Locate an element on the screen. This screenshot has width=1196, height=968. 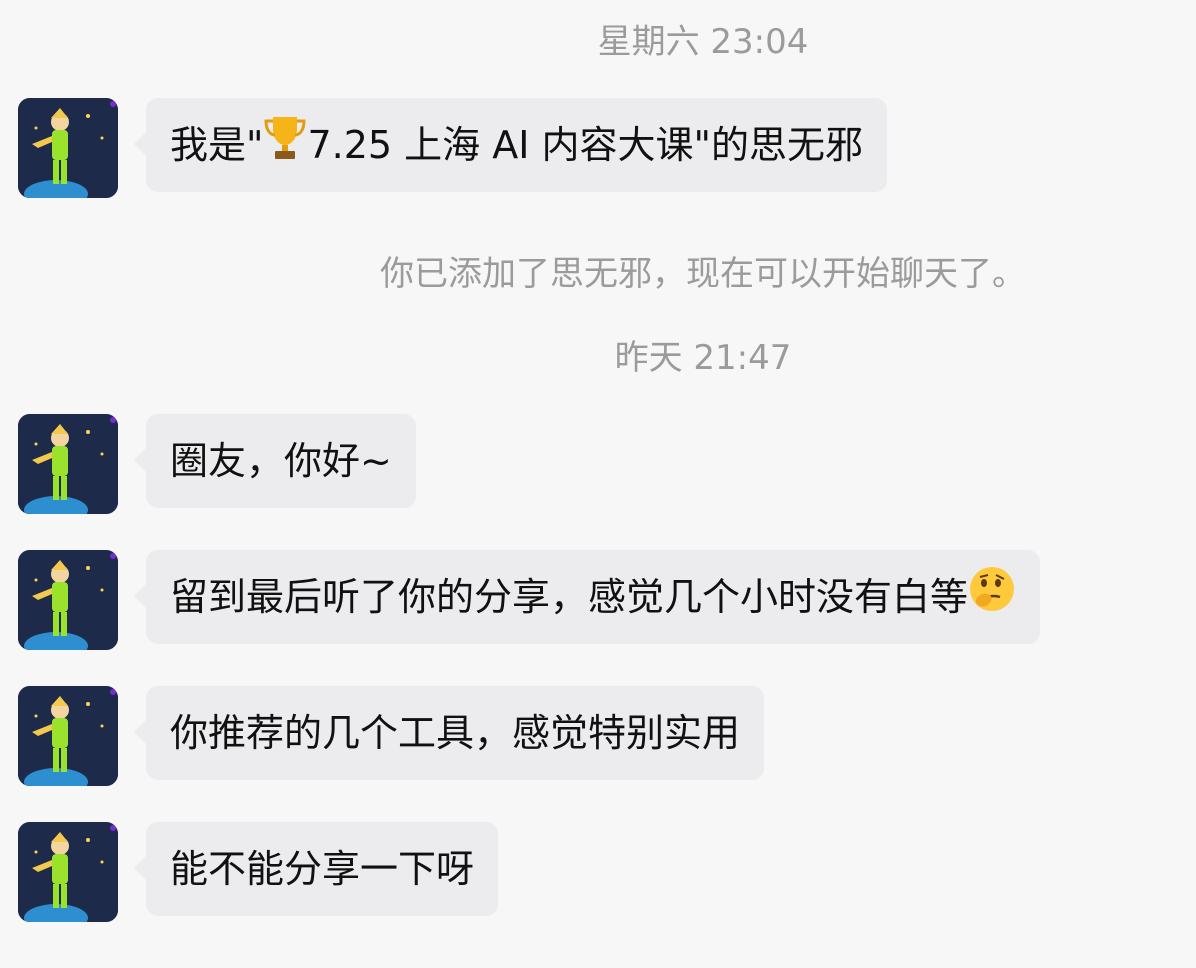
message-text: 我是" is located at coordinates (217, 145).